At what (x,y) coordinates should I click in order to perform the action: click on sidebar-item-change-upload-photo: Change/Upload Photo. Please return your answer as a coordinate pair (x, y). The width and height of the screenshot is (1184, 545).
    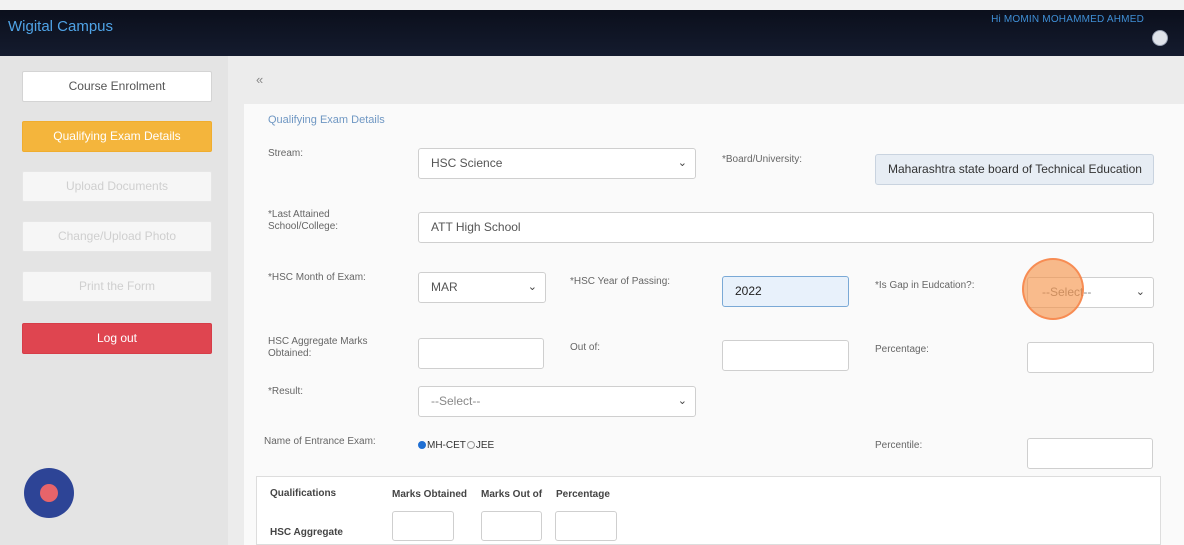
    Looking at the image, I should click on (117, 236).